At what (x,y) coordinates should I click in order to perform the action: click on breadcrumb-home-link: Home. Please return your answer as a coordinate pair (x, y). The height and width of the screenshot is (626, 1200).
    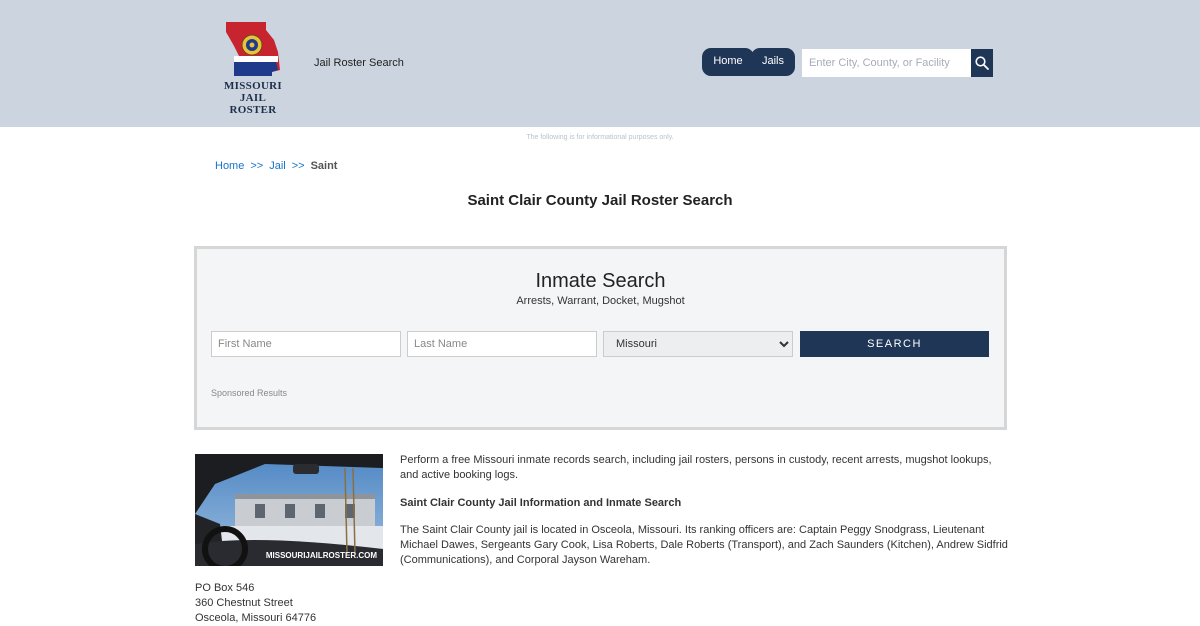
    Looking at the image, I should click on (229, 166).